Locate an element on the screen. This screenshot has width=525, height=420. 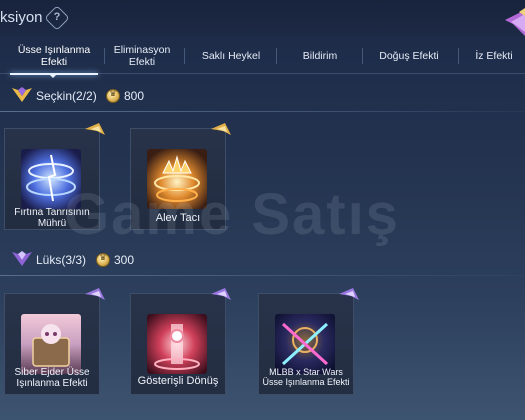
effect-card: MLBB x Star Wars Üsse Işınlanma Efekti is located at coordinates (308, 341).